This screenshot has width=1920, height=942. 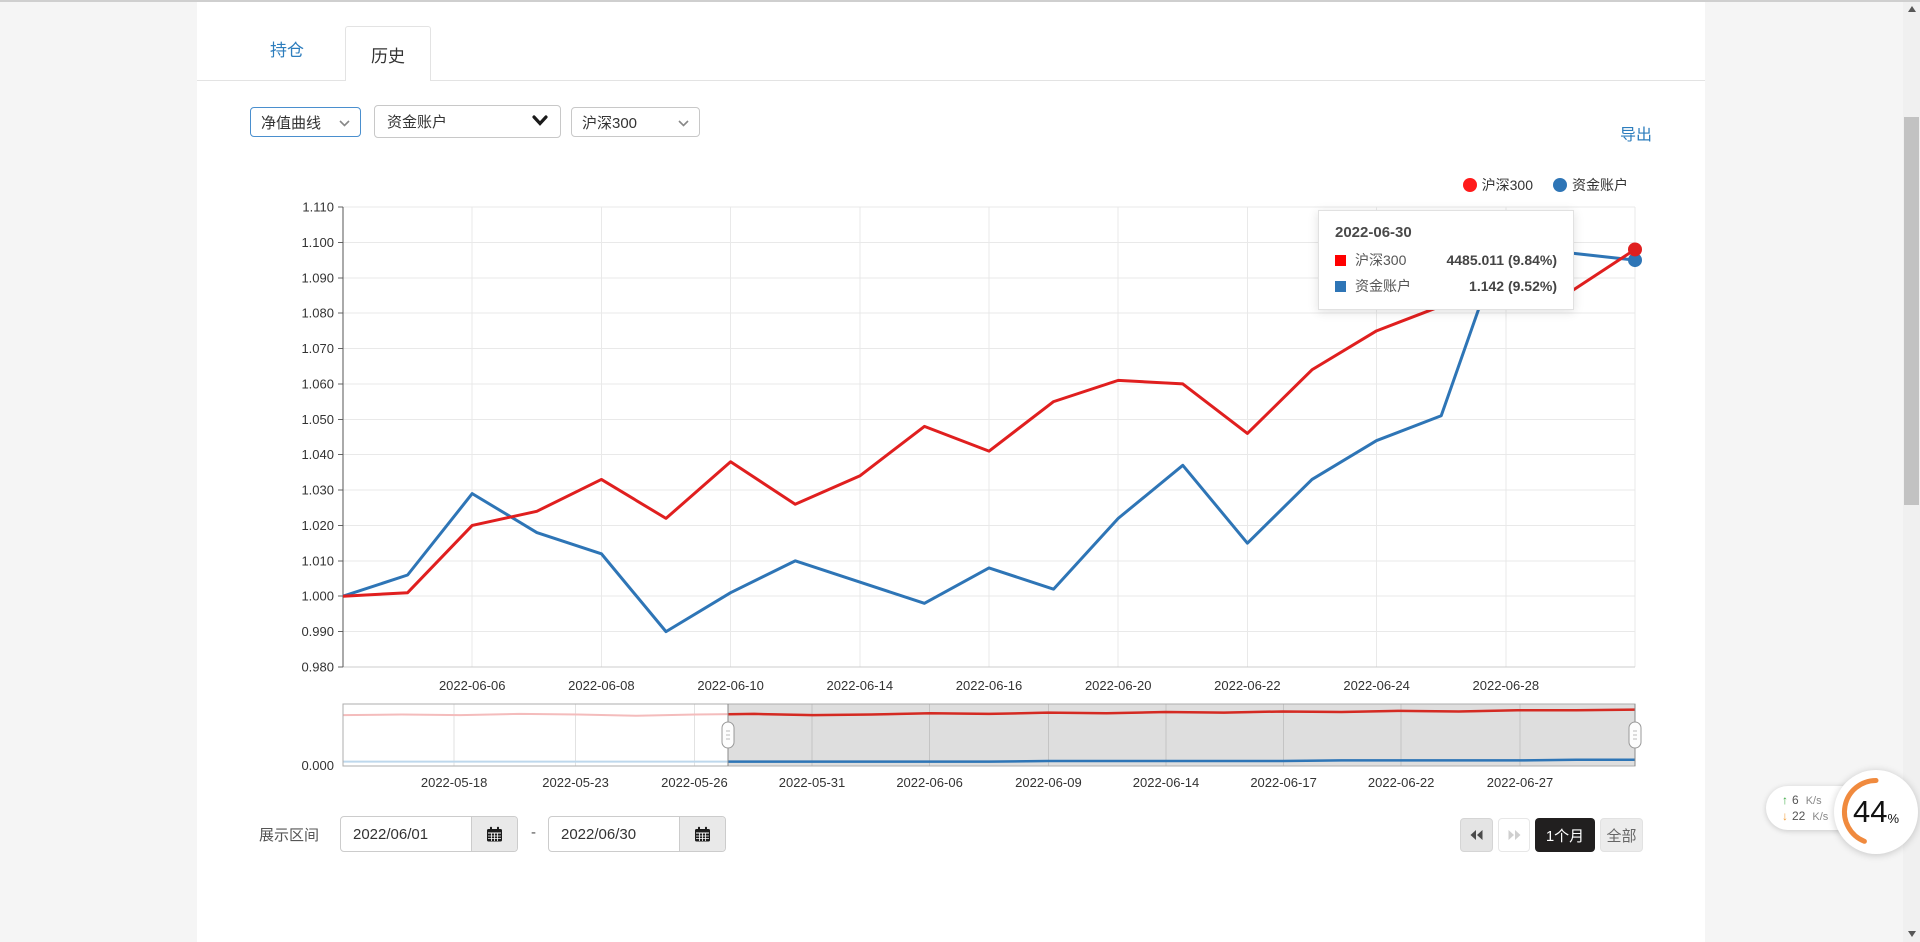 I want to click on export-button: 导出, so click(x=1636, y=133).